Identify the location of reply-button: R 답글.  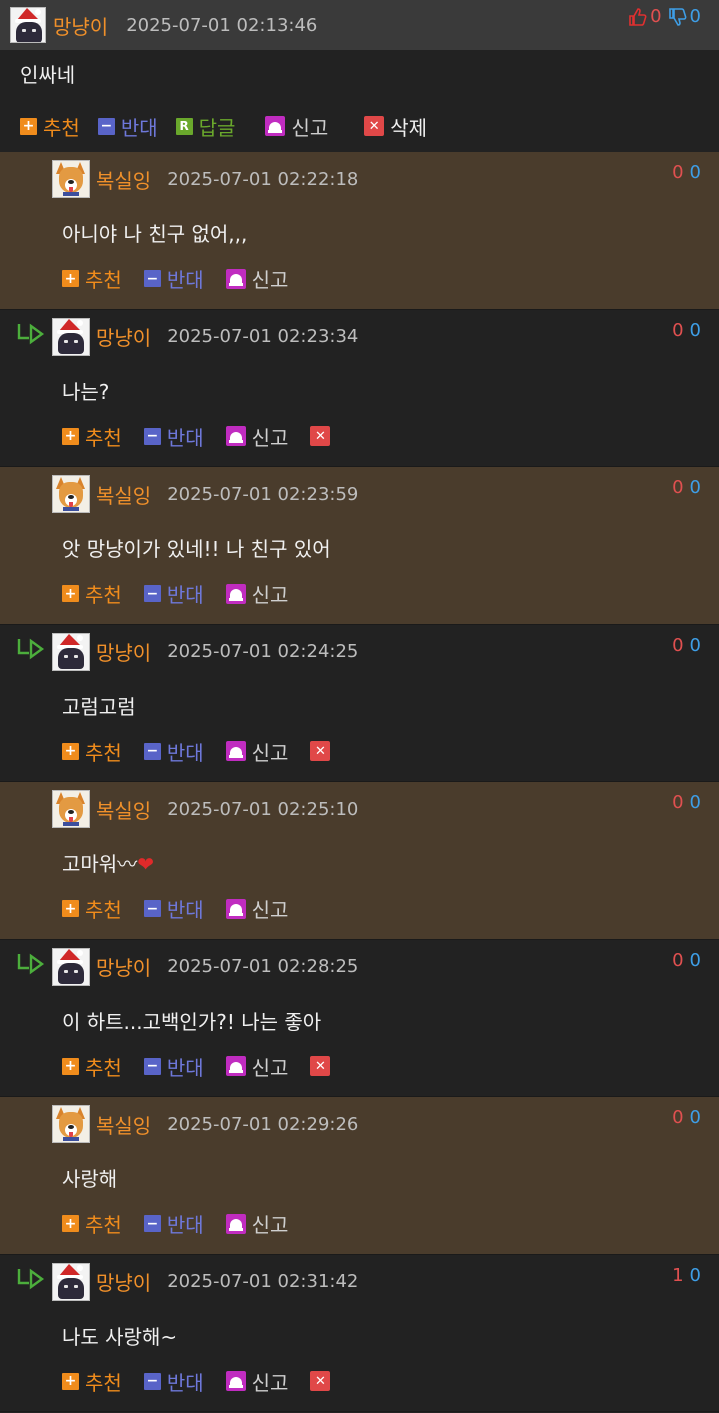
(205, 126).